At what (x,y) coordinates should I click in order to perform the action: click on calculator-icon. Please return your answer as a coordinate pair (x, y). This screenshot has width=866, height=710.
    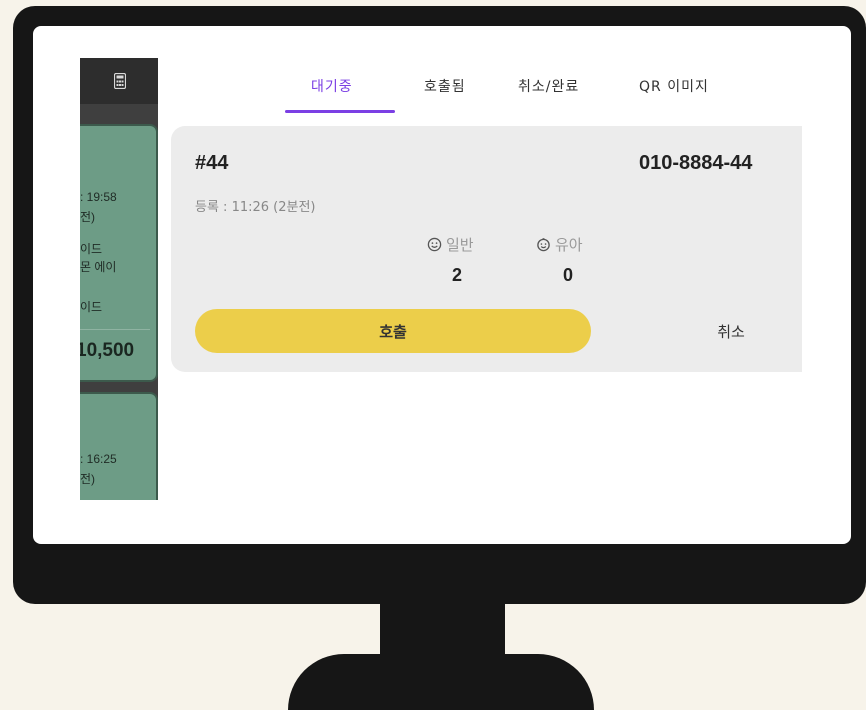
    Looking at the image, I should click on (120, 81).